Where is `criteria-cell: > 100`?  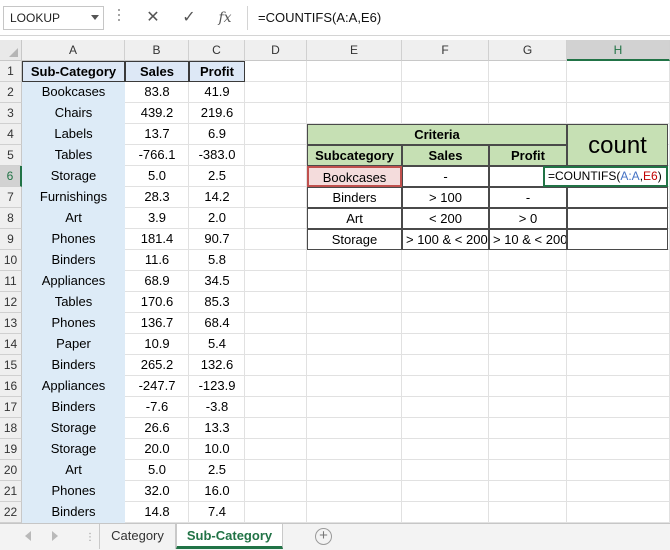
criteria-cell: > 100 is located at coordinates (445, 197).